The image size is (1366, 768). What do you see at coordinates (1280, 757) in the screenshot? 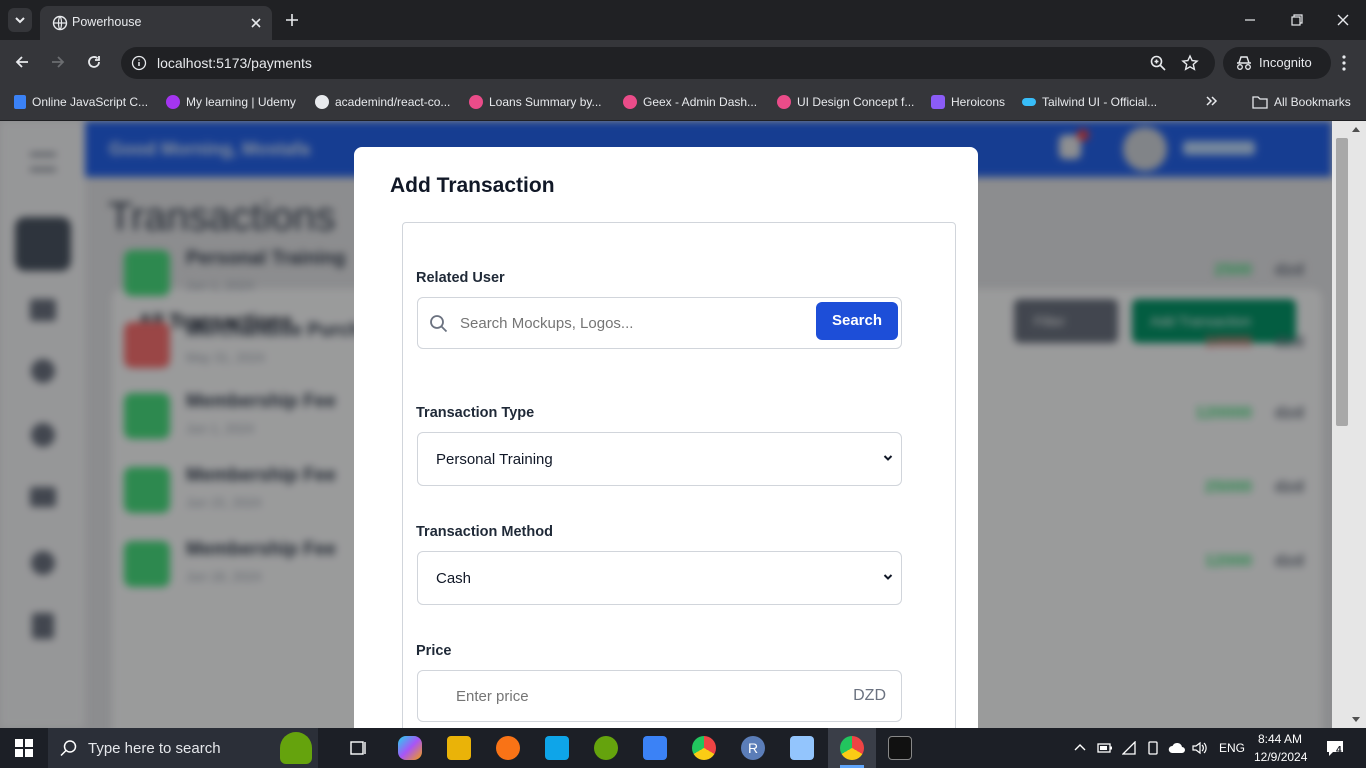
I see `clock-date: 12/9/2024` at bounding box center [1280, 757].